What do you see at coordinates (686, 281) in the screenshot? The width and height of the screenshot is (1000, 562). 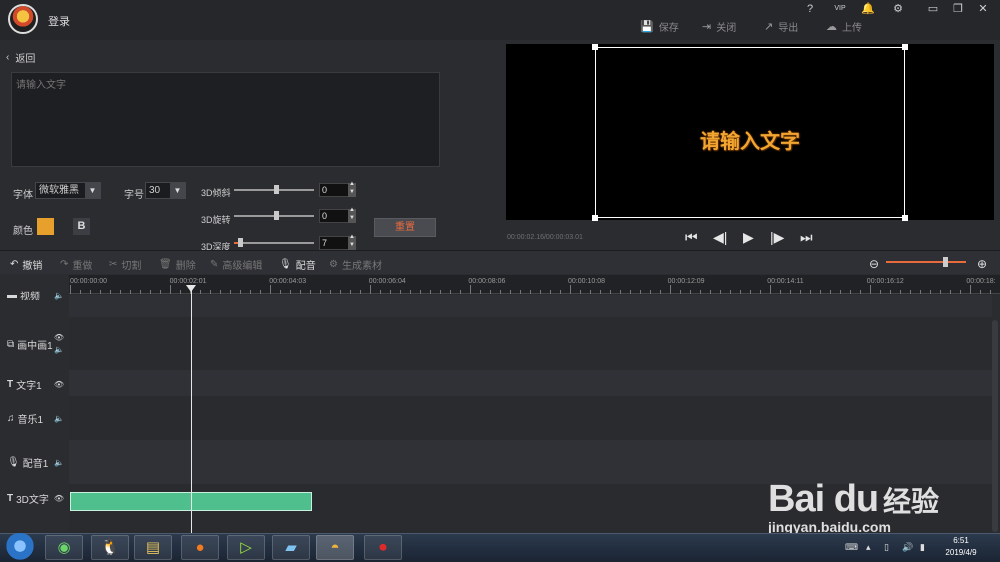 I see `ruler-tick-label: 00:00:12:09` at bounding box center [686, 281].